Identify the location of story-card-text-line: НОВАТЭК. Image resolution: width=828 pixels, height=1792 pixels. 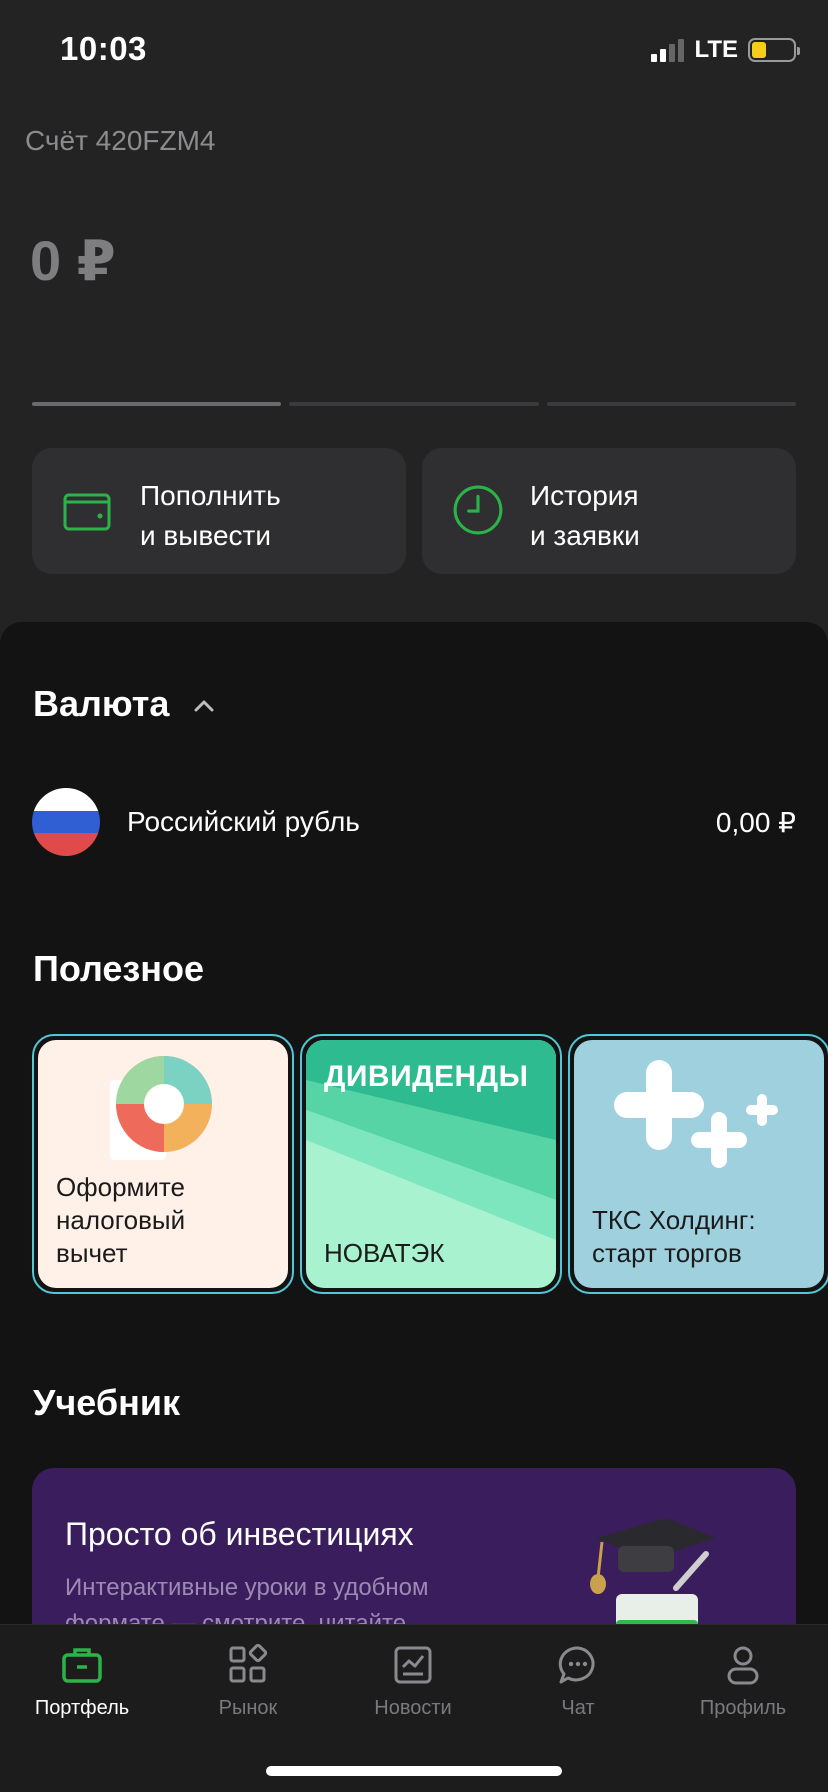
(384, 1253).